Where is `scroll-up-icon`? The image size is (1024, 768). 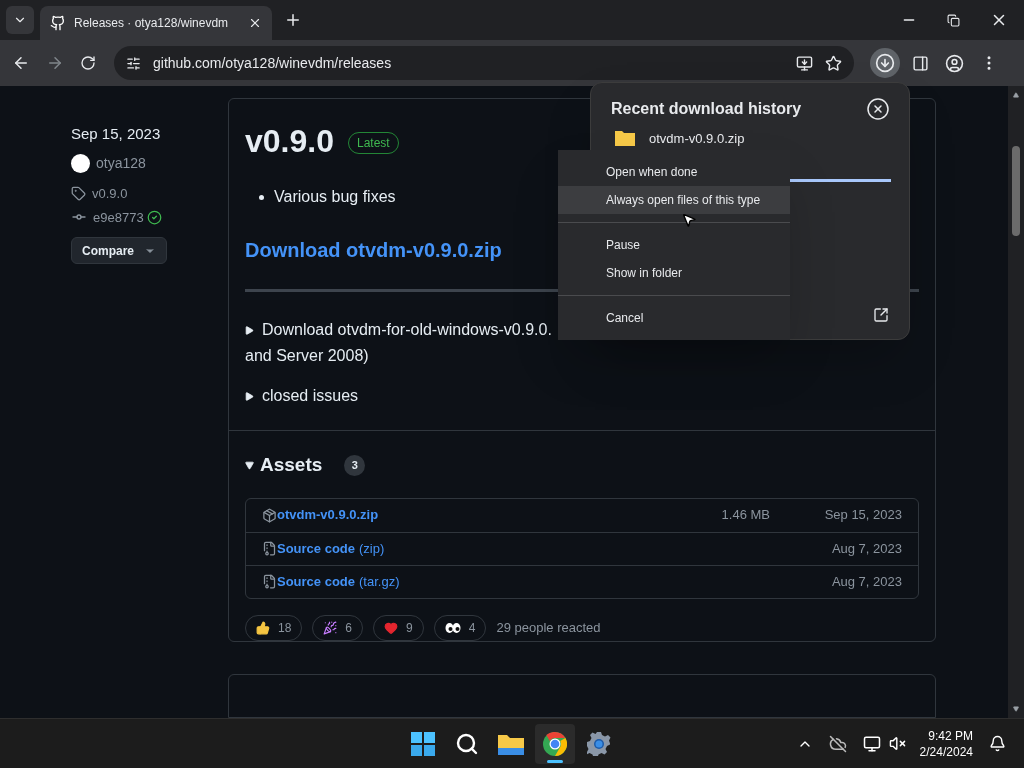 scroll-up-icon is located at coordinates (1016, 95).